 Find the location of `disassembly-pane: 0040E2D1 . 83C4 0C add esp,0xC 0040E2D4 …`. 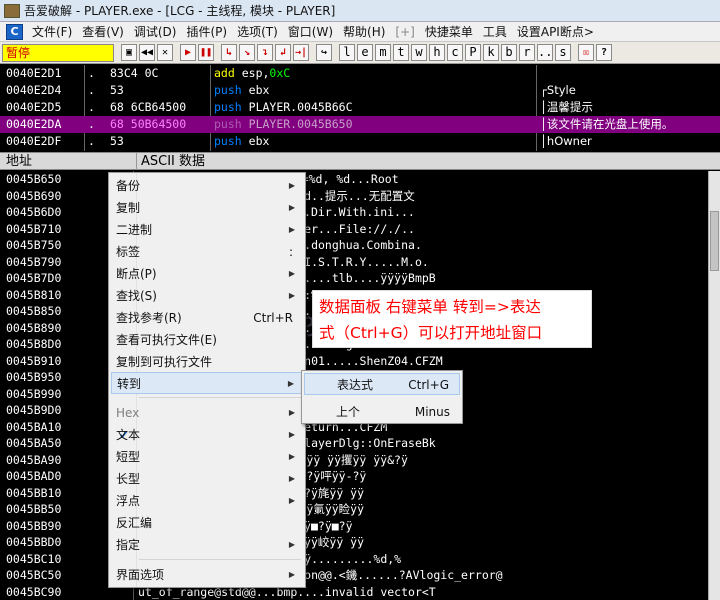

disassembly-pane: 0040E2D1 . 83C4 0C add esp,0xC 0040E2D4 … is located at coordinates (360, 108).